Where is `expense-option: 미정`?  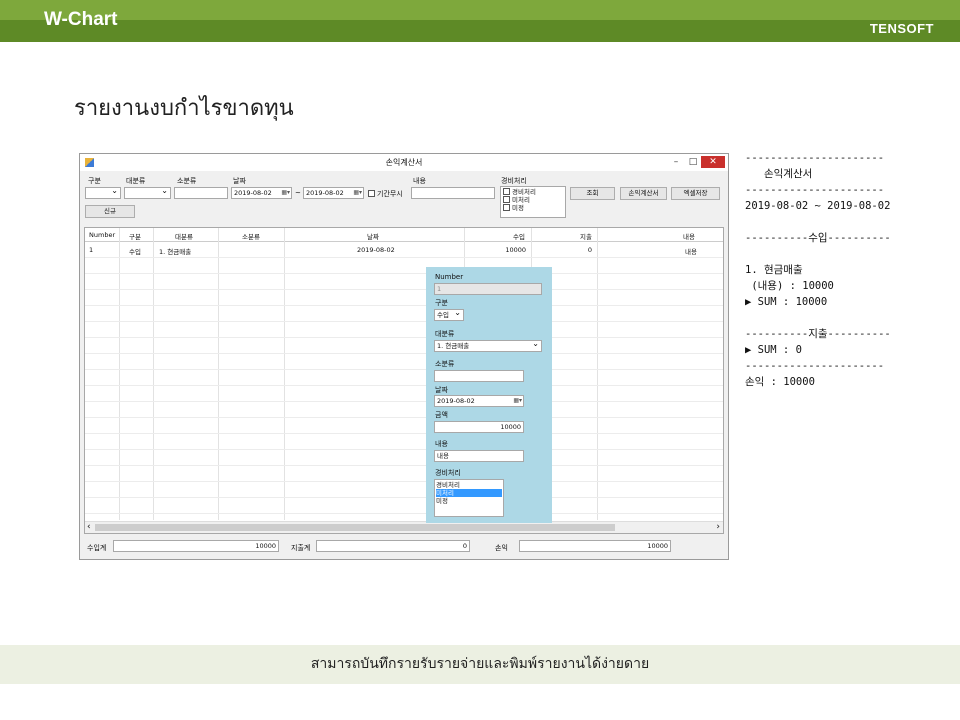
expense-option: 미정 is located at coordinates (533, 208).